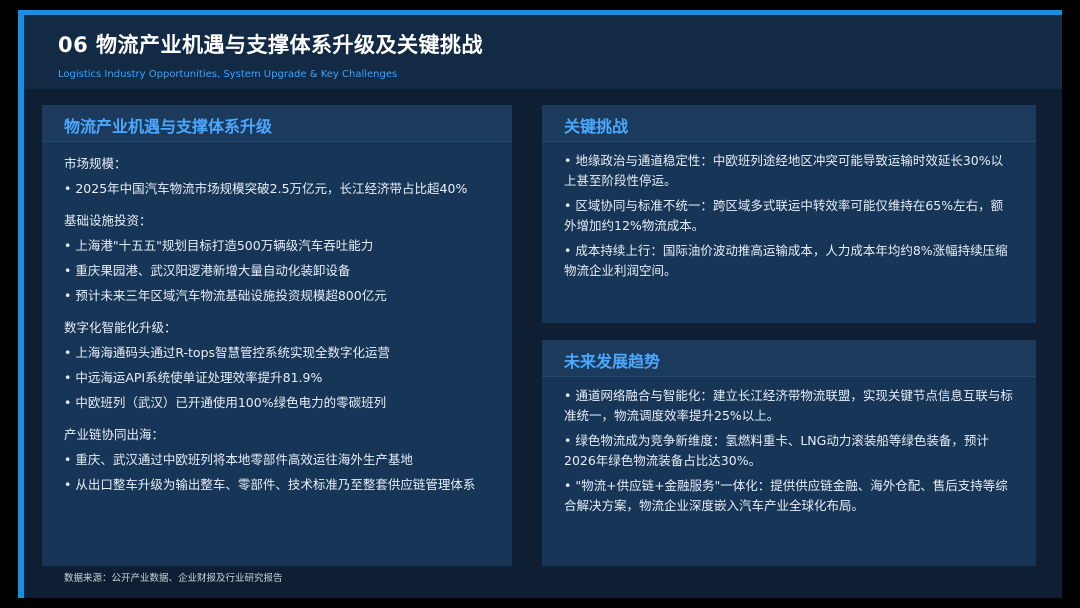 Image resolution: width=1080 pixels, height=608 pixels. I want to click on list-item: • 2025年中国汽车物流市场规模突破2.5万亿元，长江经济带占比超40%, so click(266, 188).